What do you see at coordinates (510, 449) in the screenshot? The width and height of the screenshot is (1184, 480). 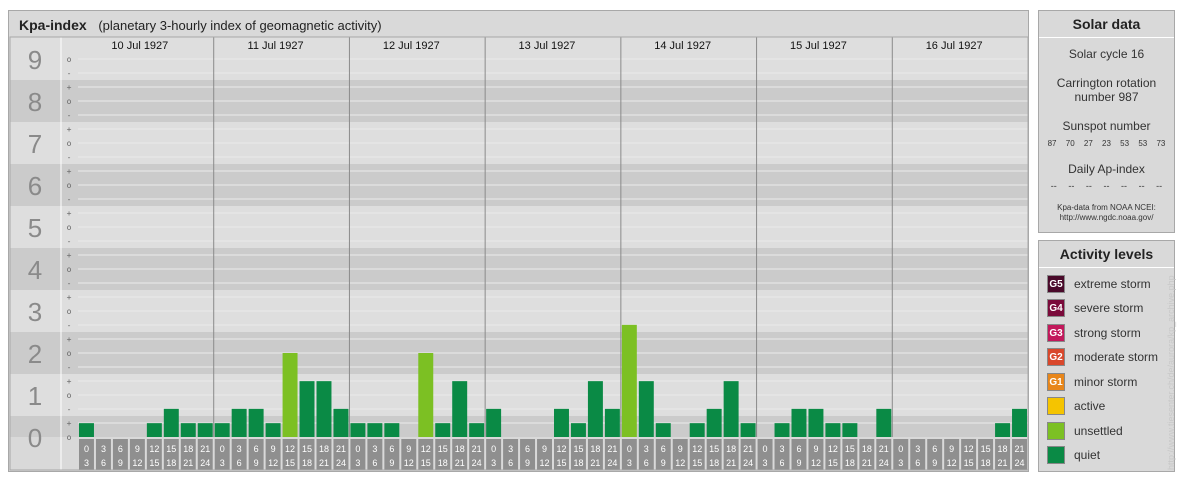 I see `time-start-label: 3` at bounding box center [510, 449].